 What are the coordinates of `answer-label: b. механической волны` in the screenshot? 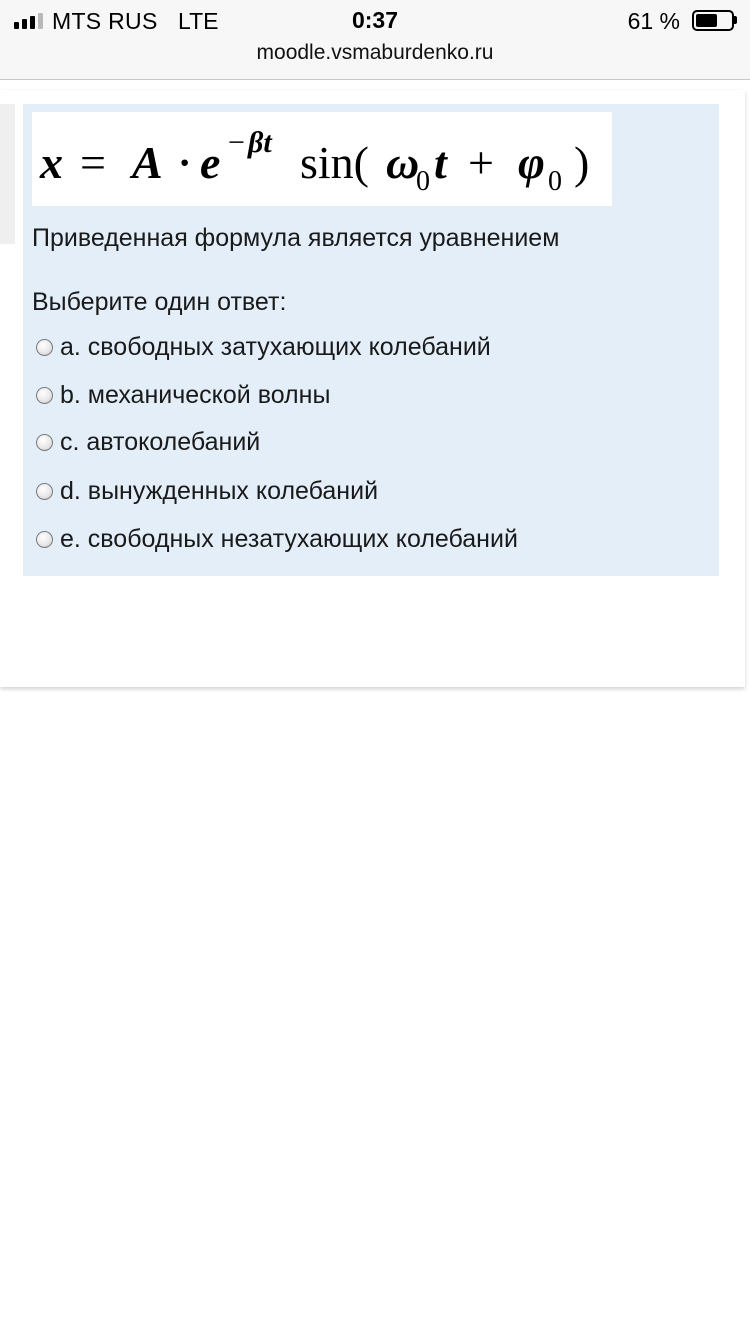 It's located at (195, 395).